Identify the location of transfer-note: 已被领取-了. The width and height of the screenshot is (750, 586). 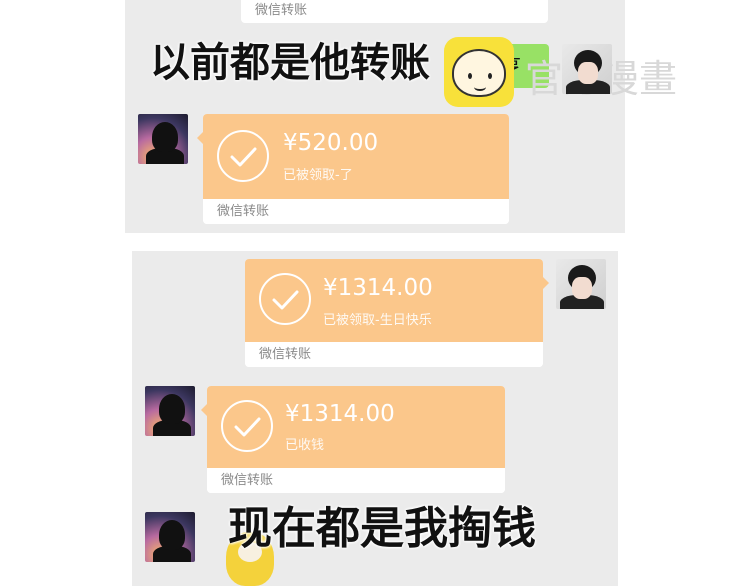
(318, 175).